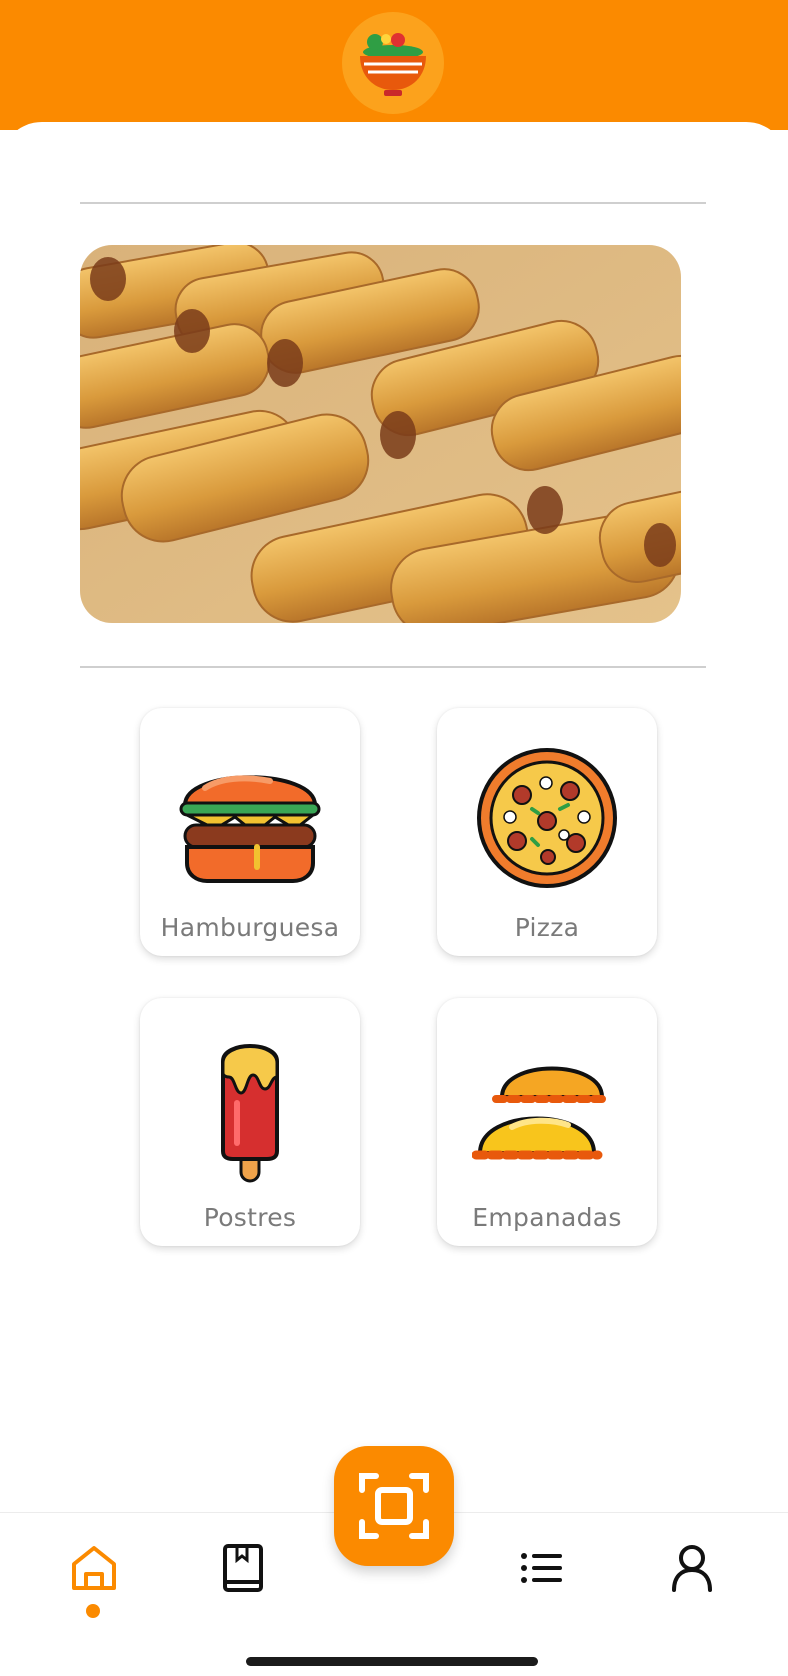  What do you see at coordinates (93, 1611) in the screenshot?
I see `active-indicator-dot` at bounding box center [93, 1611].